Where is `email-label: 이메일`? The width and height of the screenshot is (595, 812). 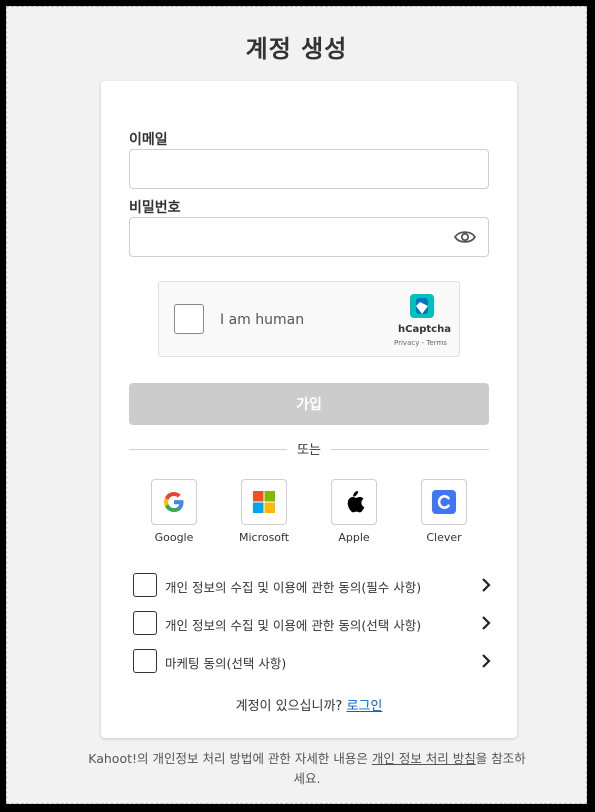
email-label: 이메일 is located at coordinates (148, 140).